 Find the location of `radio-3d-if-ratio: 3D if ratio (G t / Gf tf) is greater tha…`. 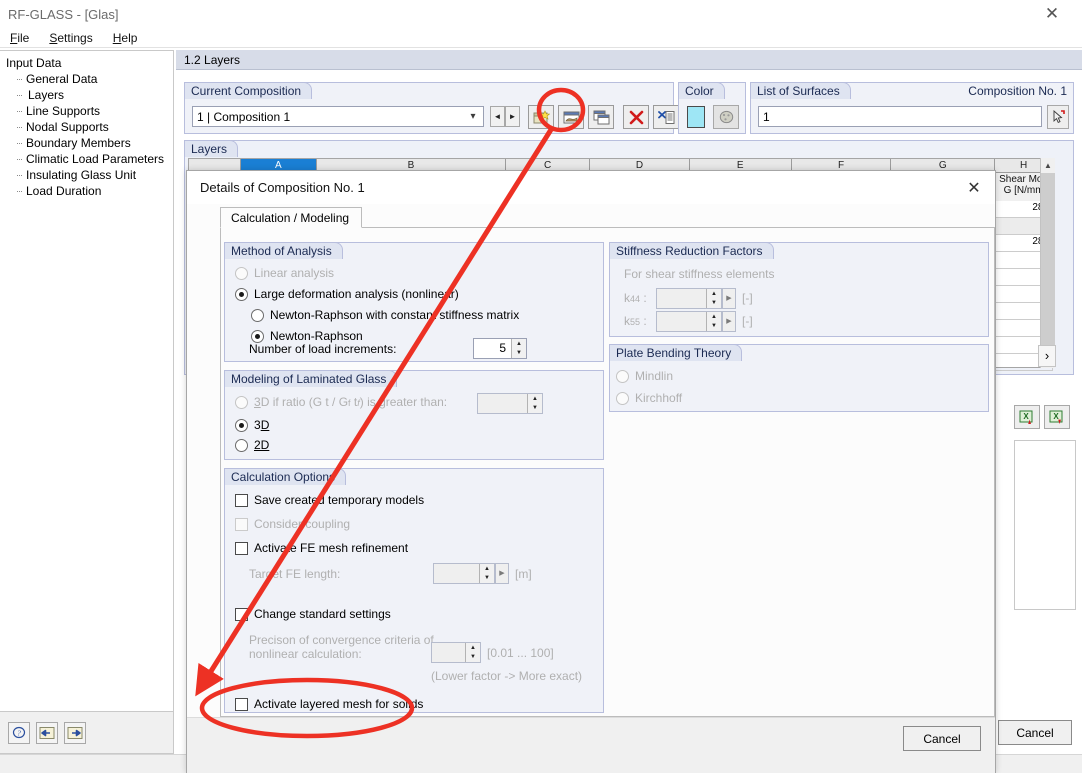

radio-3d-if-ratio: 3D if ratio (G t / Gf tf) is greater tha… is located at coordinates (341, 402).